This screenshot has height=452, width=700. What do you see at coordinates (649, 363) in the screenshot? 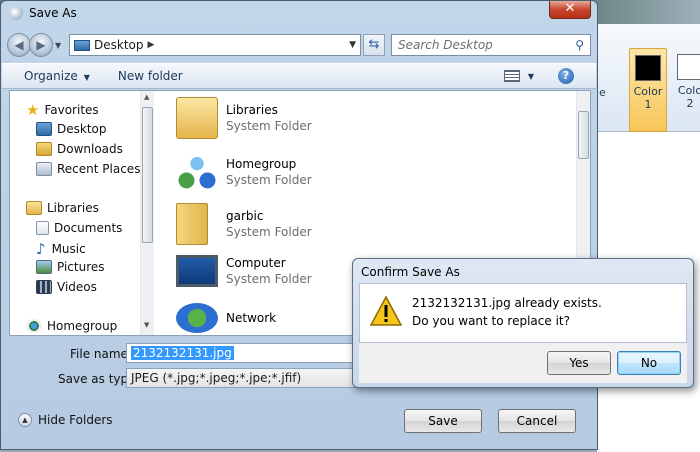
I see `no-button: No` at bounding box center [649, 363].